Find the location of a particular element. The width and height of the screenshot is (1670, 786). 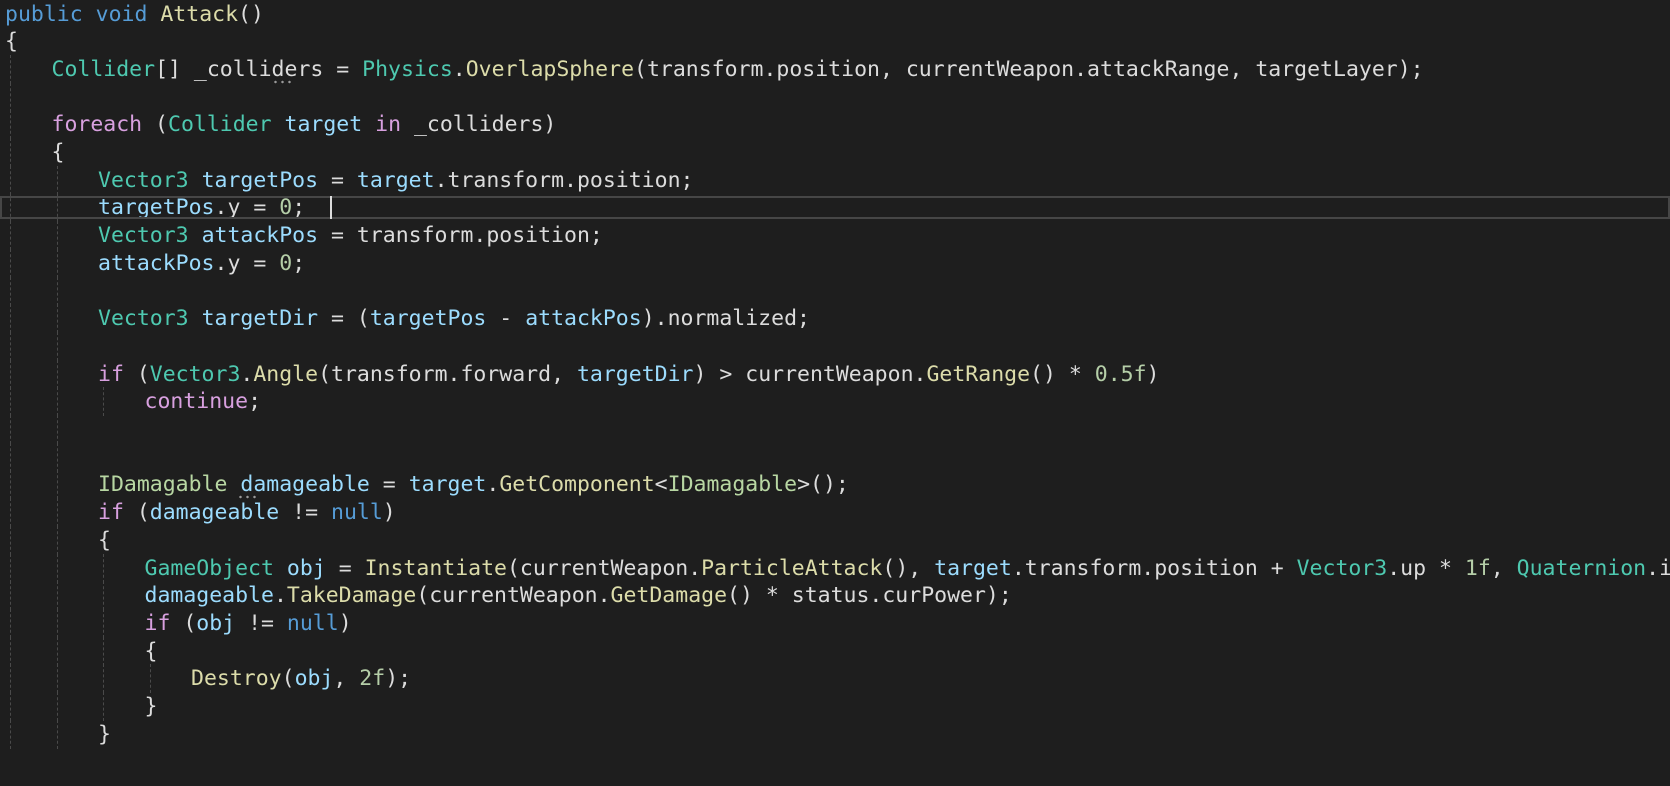

code-token: void is located at coordinates (121, 14).